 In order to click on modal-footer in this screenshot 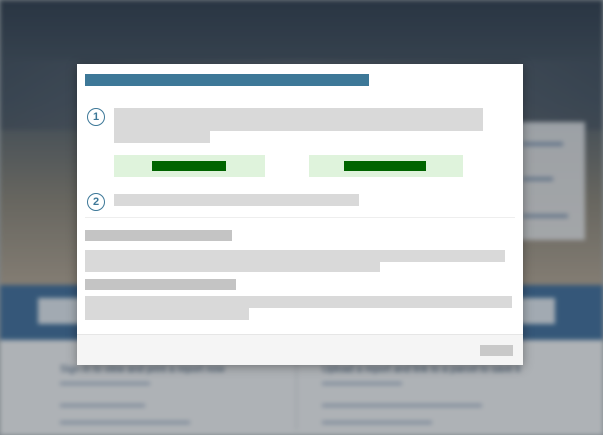, I will do `click(300, 349)`.